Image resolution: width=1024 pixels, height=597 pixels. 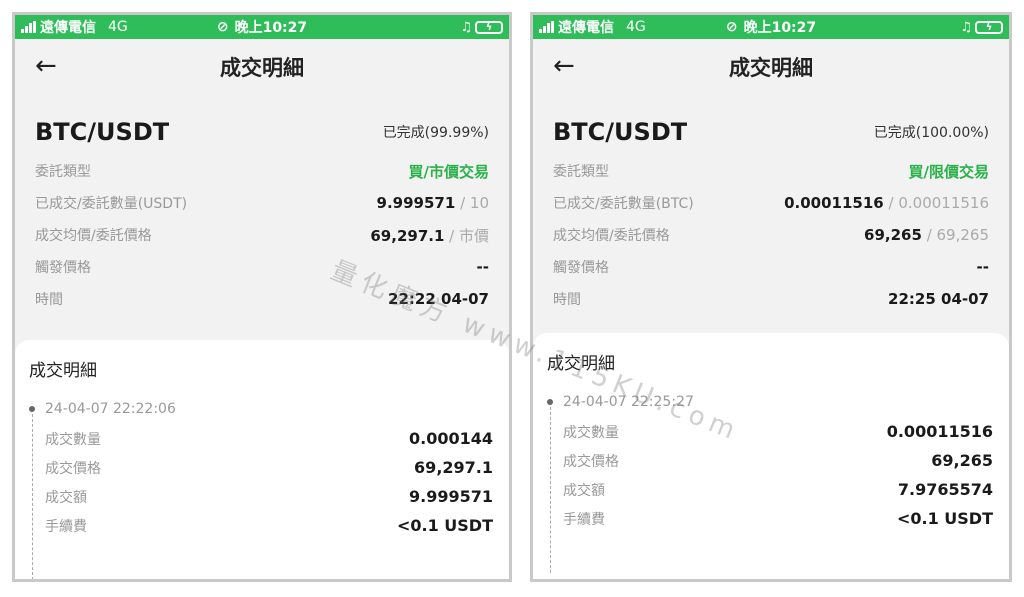 What do you see at coordinates (438, 299) in the screenshot?
I see `info-value: 22:22 04-07` at bounding box center [438, 299].